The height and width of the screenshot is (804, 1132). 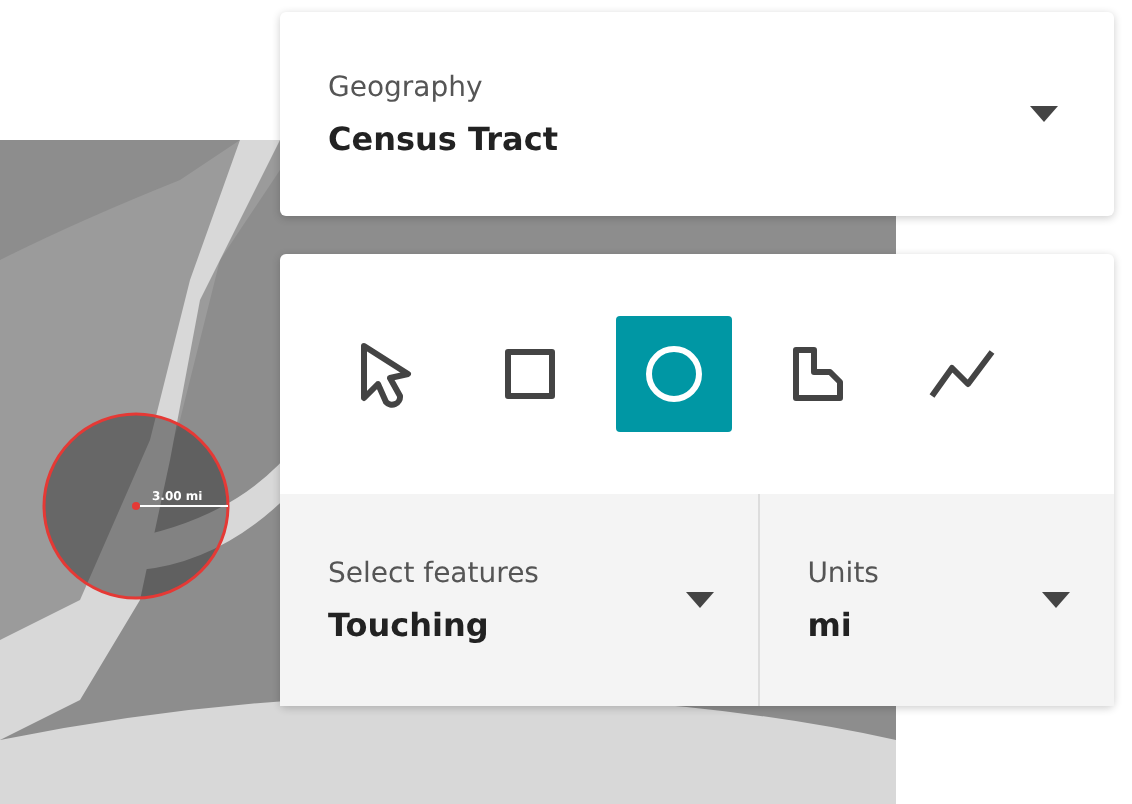 I want to click on field-value: mi, so click(x=830, y=624).